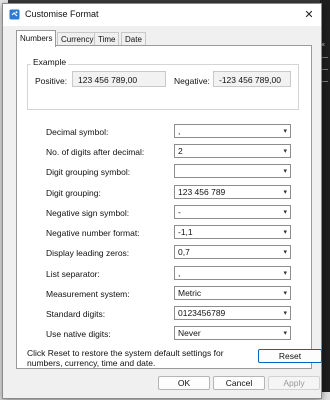 The width and height of the screenshot is (330, 400). I want to click on negative-label: Negative:, so click(192, 81).